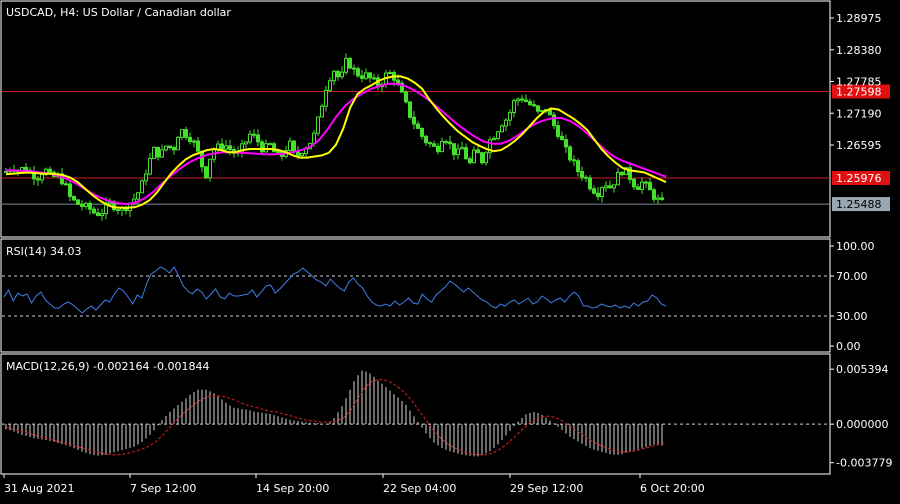 This screenshot has width=900, height=504. Describe the element at coordinates (852, 276) in the screenshot. I see `rsi-y-tick-label: 70.00` at that location.